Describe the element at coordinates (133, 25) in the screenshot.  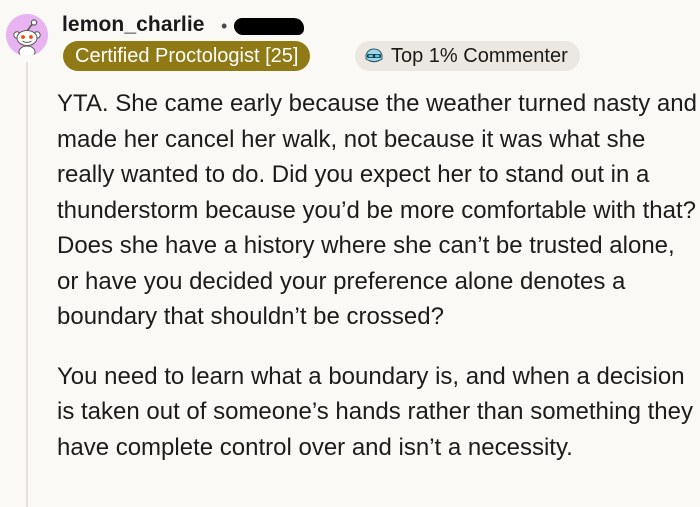
I see `username-link: lemon_charlie` at that location.